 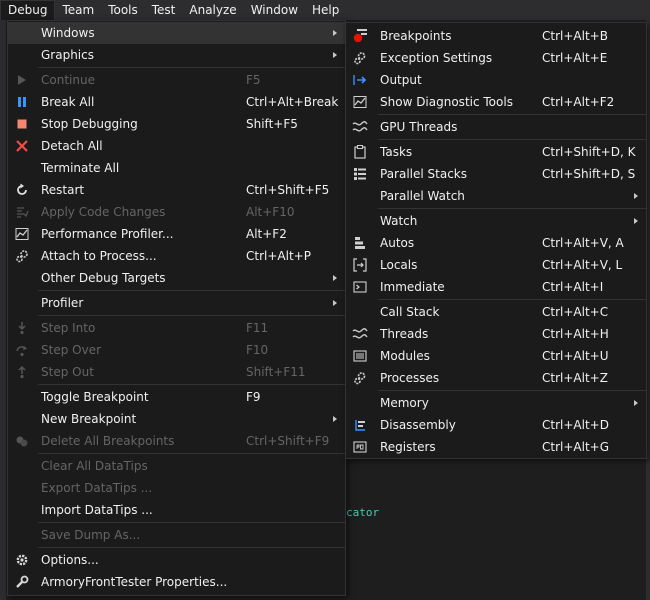 I want to click on submenu-item-immediate: Immediate Ctrl+Alt+I, so click(x=496, y=287).